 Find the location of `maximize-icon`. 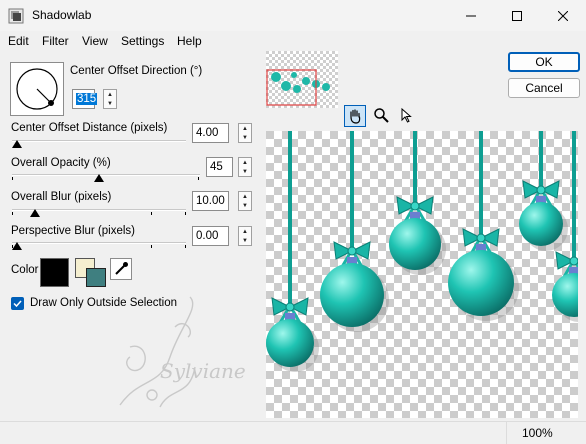

maximize-icon is located at coordinates (517, 15).